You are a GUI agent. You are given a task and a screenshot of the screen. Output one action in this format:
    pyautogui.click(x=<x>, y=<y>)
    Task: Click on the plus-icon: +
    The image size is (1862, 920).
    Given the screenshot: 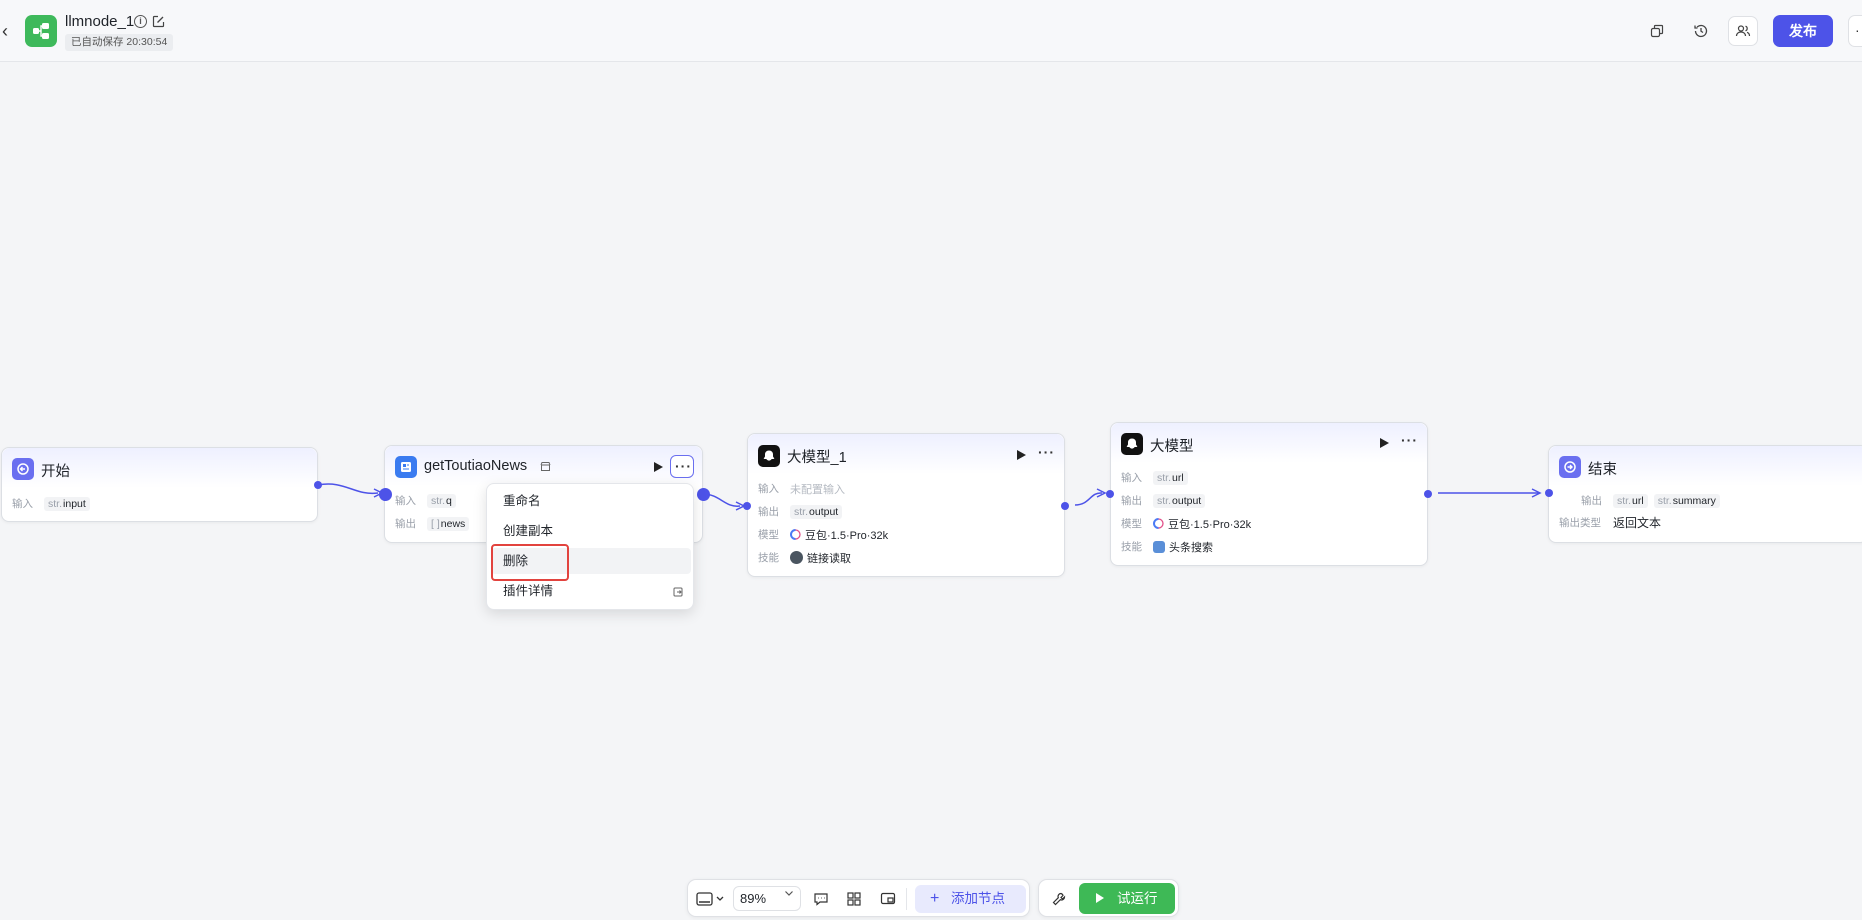 What is the action you would take?
    pyautogui.click(x=935, y=898)
    